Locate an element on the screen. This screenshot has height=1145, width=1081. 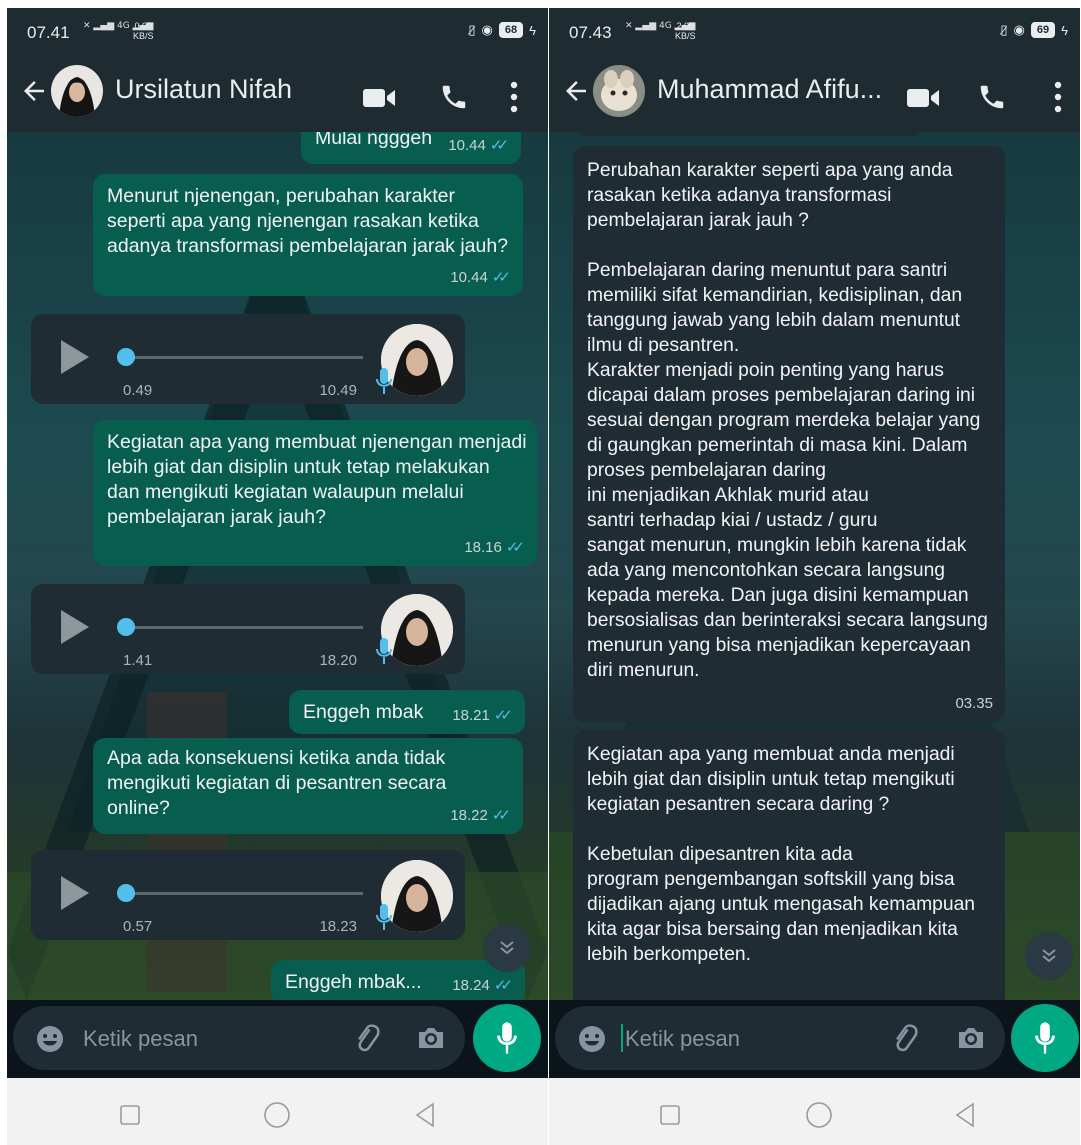
message-time: 18.24 is located at coordinates (471, 985).